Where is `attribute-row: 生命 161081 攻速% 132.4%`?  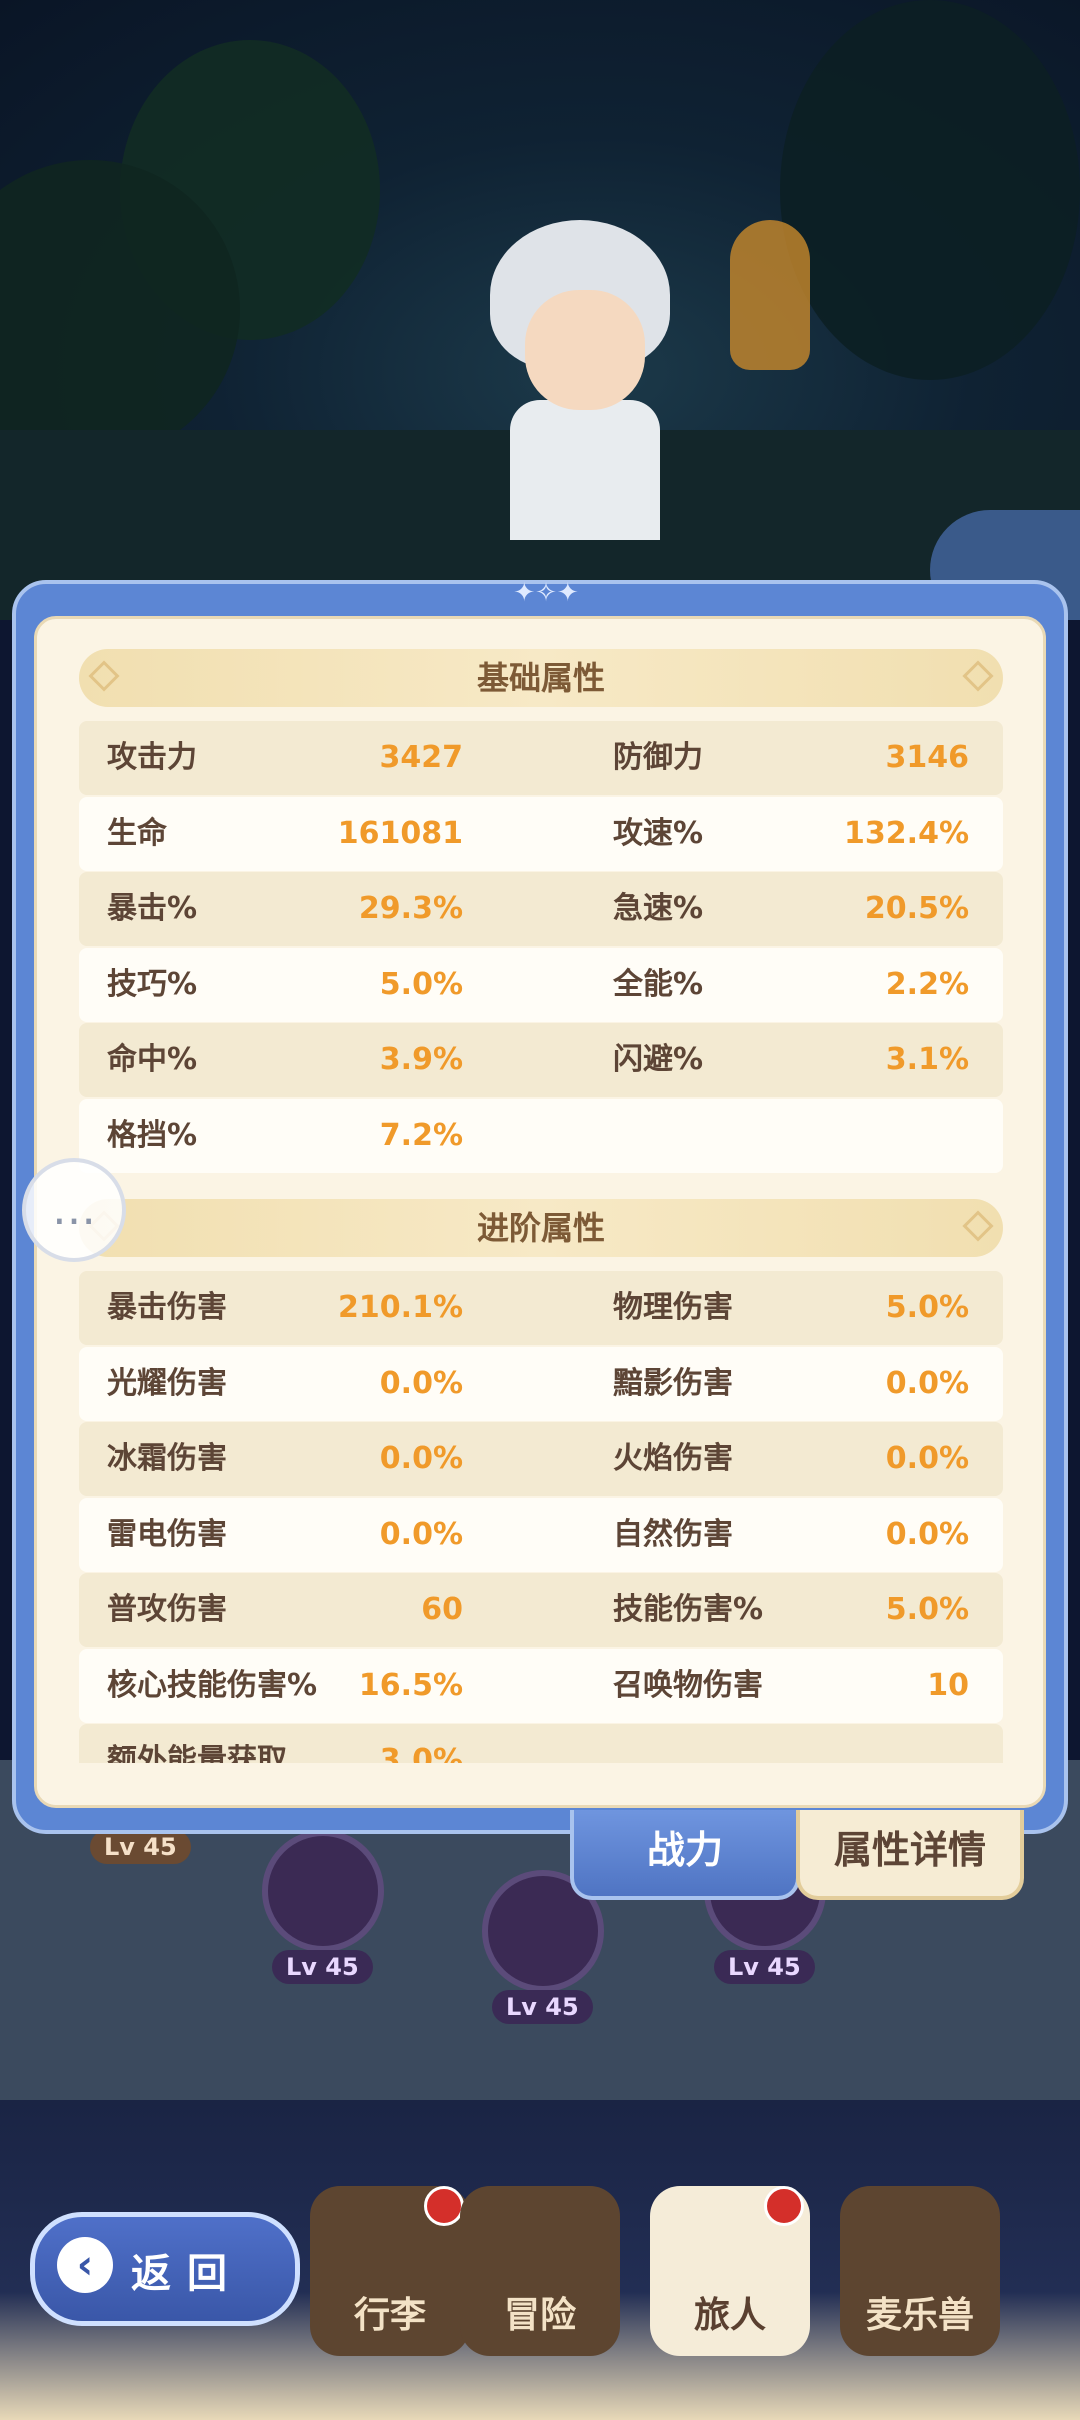 attribute-row: 生命 161081 攻速% 132.4% is located at coordinates (541, 833).